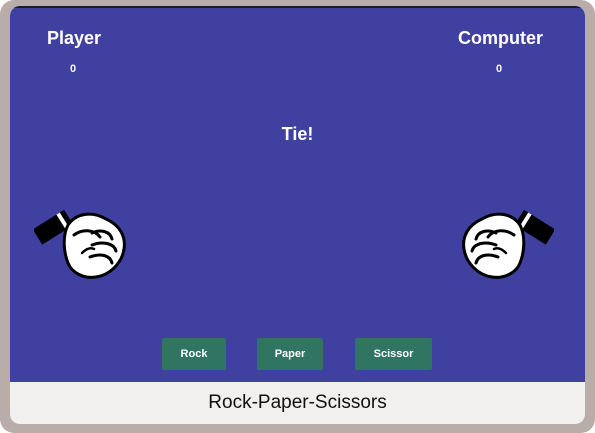 This screenshot has height=433, width=595. Describe the element at coordinates (393, 354) in the screenshot. I see `scissor-button: Scissor` at that location.